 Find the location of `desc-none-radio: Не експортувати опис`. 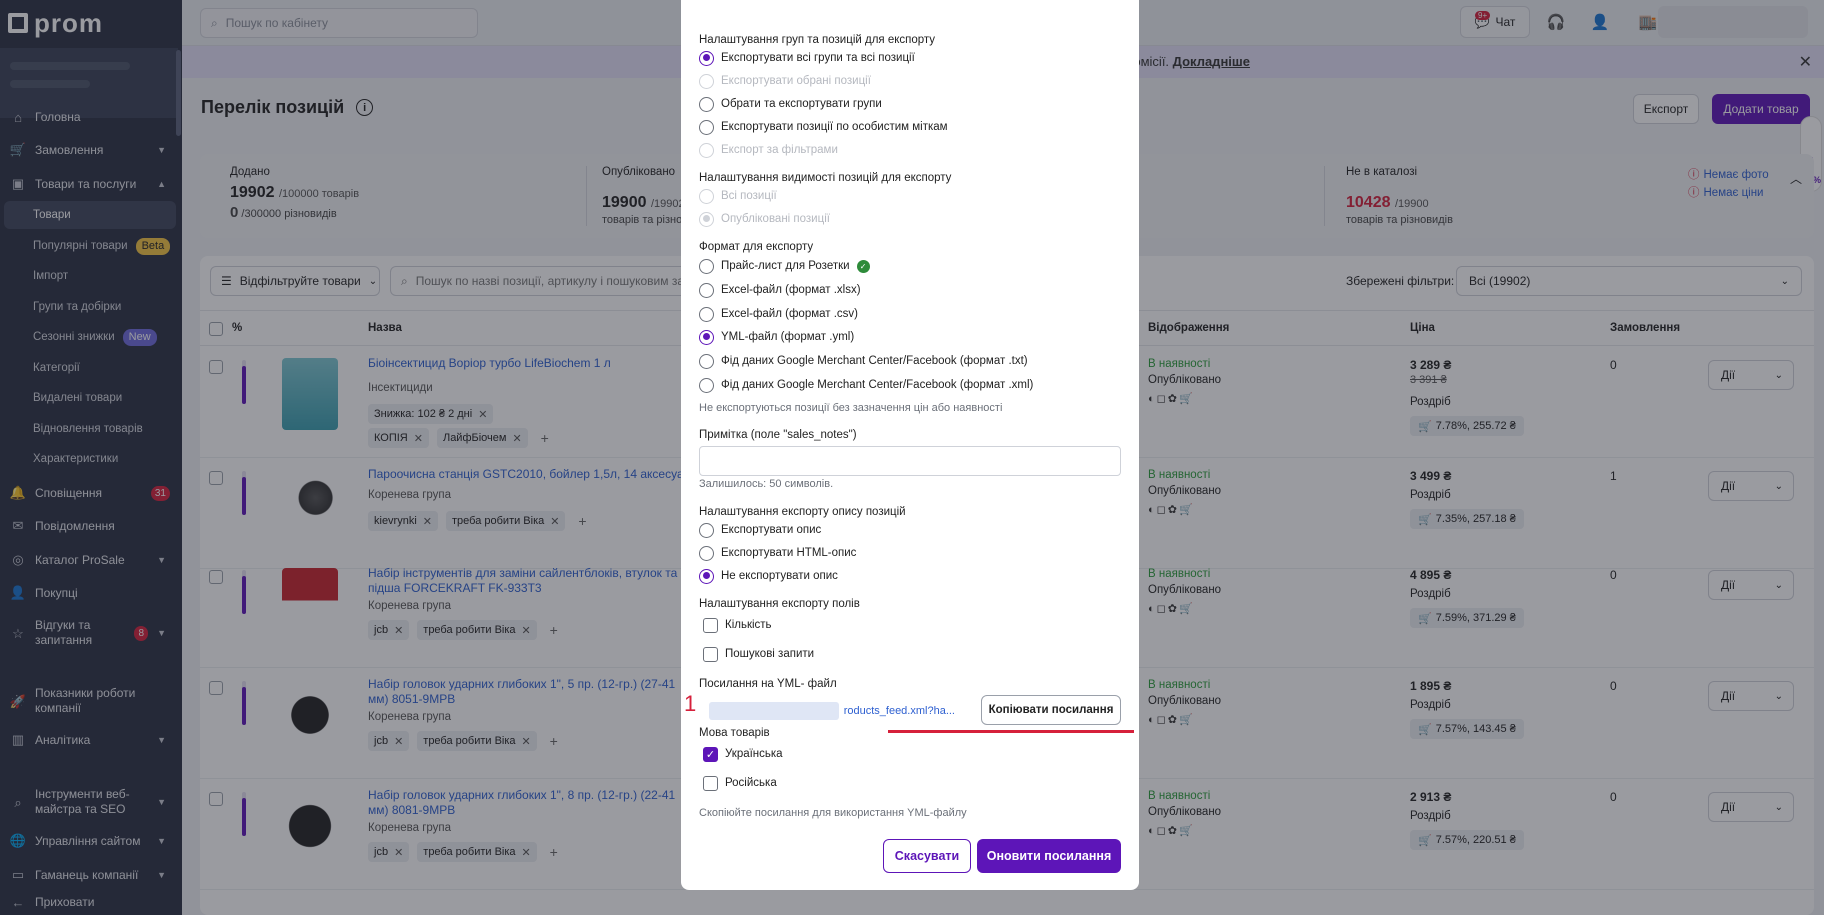

desc-none-radio: Не експортувати опис is located at coordinates (768, 576).